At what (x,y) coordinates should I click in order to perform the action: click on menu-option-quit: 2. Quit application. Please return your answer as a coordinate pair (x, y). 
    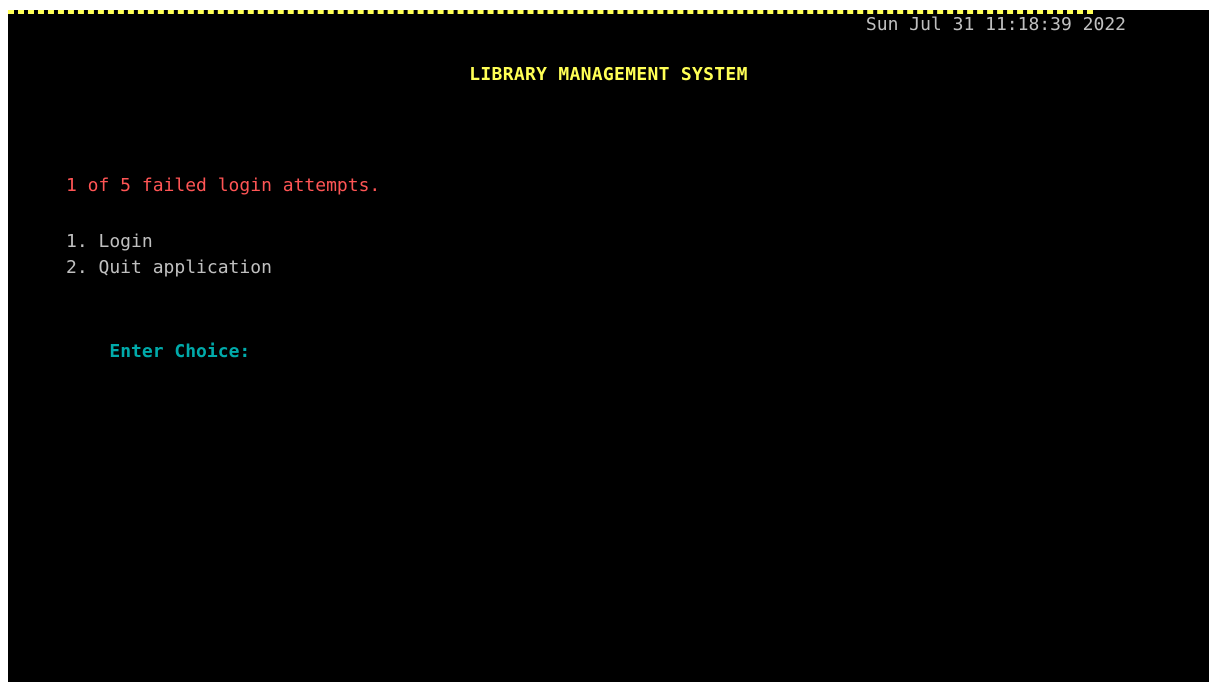
    Looking at the image, I should click on (169, 267).